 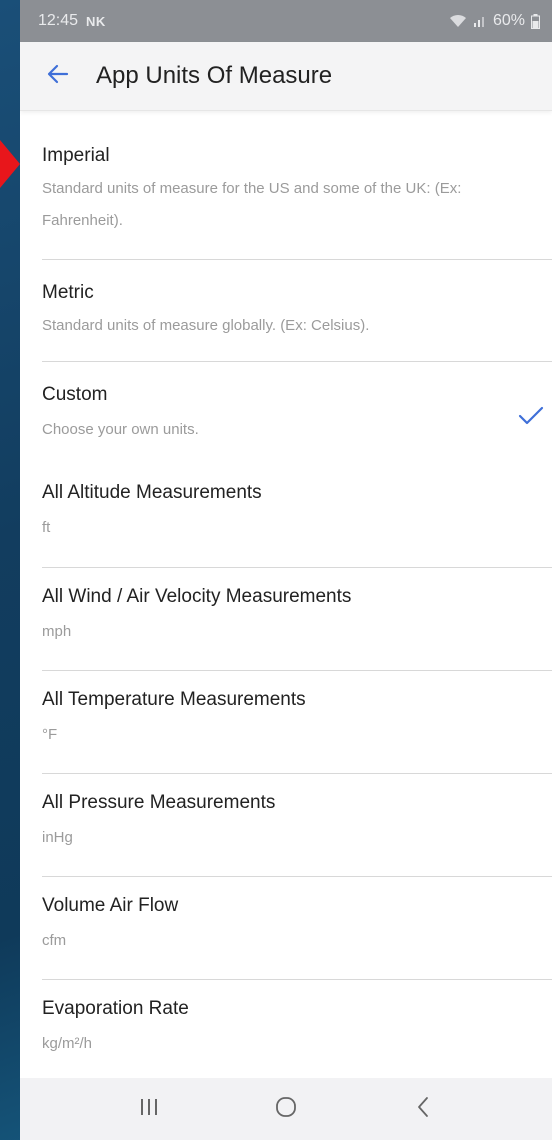 I want to click on recents-button, so click(x=149, y=1109).